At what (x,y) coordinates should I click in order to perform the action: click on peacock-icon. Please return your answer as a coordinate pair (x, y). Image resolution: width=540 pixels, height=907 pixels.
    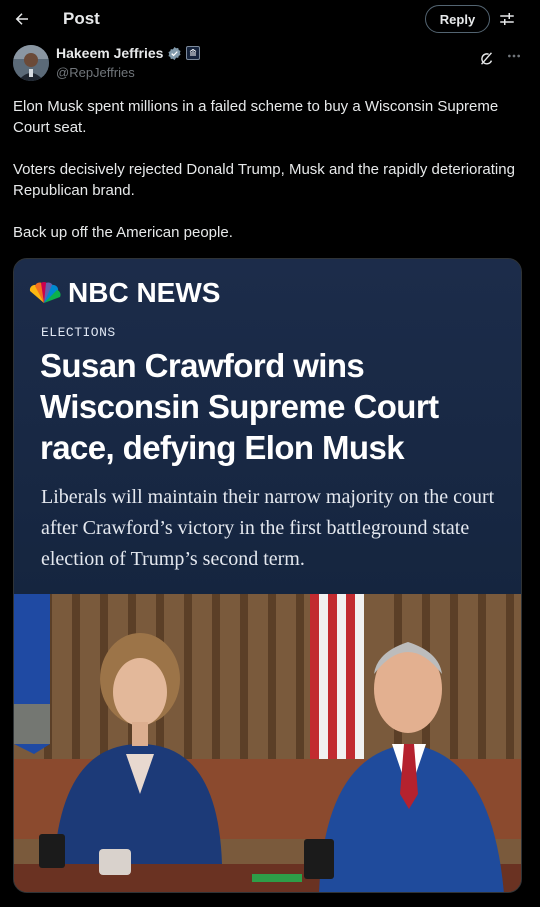
    Looking at the image, I should click on (45, 292).